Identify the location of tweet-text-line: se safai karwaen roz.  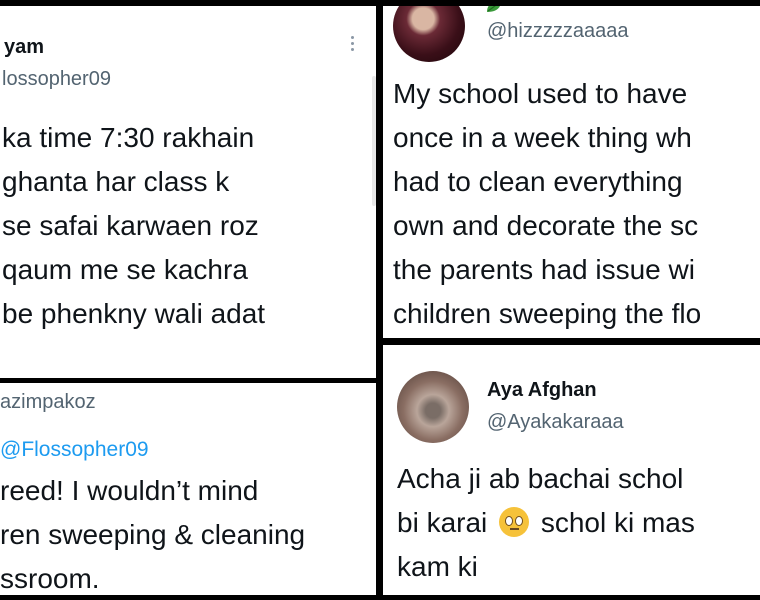
(130, 225).